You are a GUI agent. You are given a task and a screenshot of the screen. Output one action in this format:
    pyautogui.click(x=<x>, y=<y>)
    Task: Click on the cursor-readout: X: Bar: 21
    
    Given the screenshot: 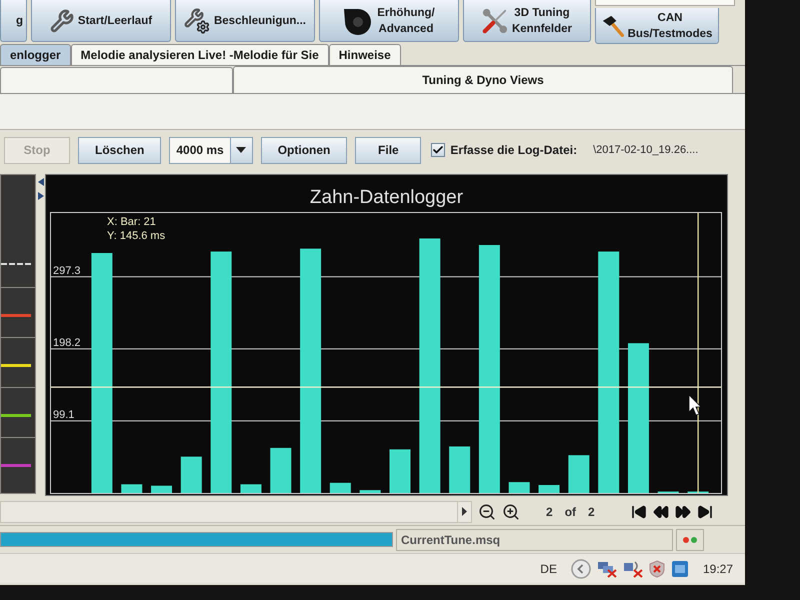 What is the action you would take?
    pyautogui.click(x=132, y=222)
    